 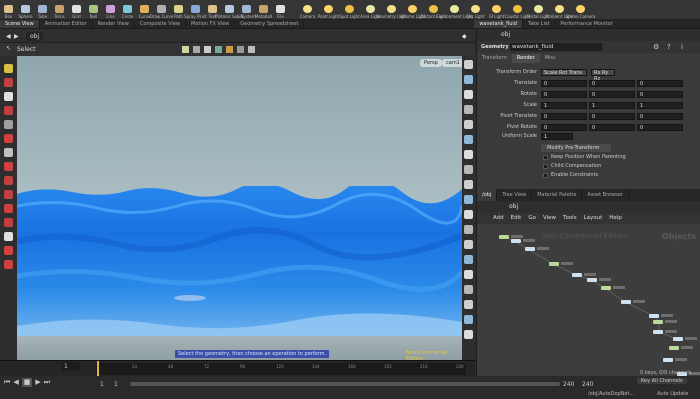 I want to click on right-tab-0: wavetank_fluid, so click(x=498, y=24).